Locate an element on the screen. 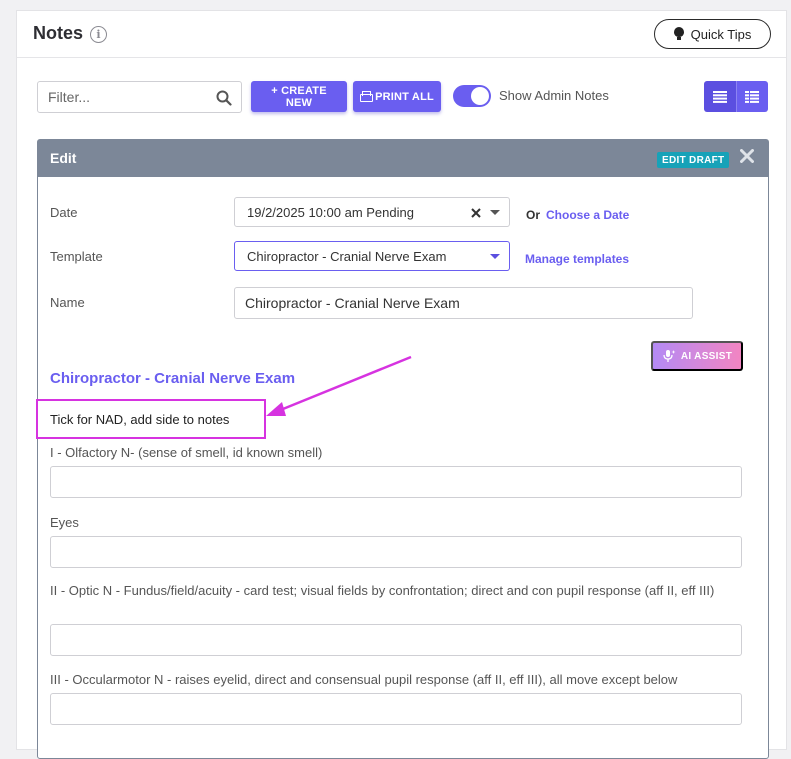  list-icon is located at coordinates (719, 96).